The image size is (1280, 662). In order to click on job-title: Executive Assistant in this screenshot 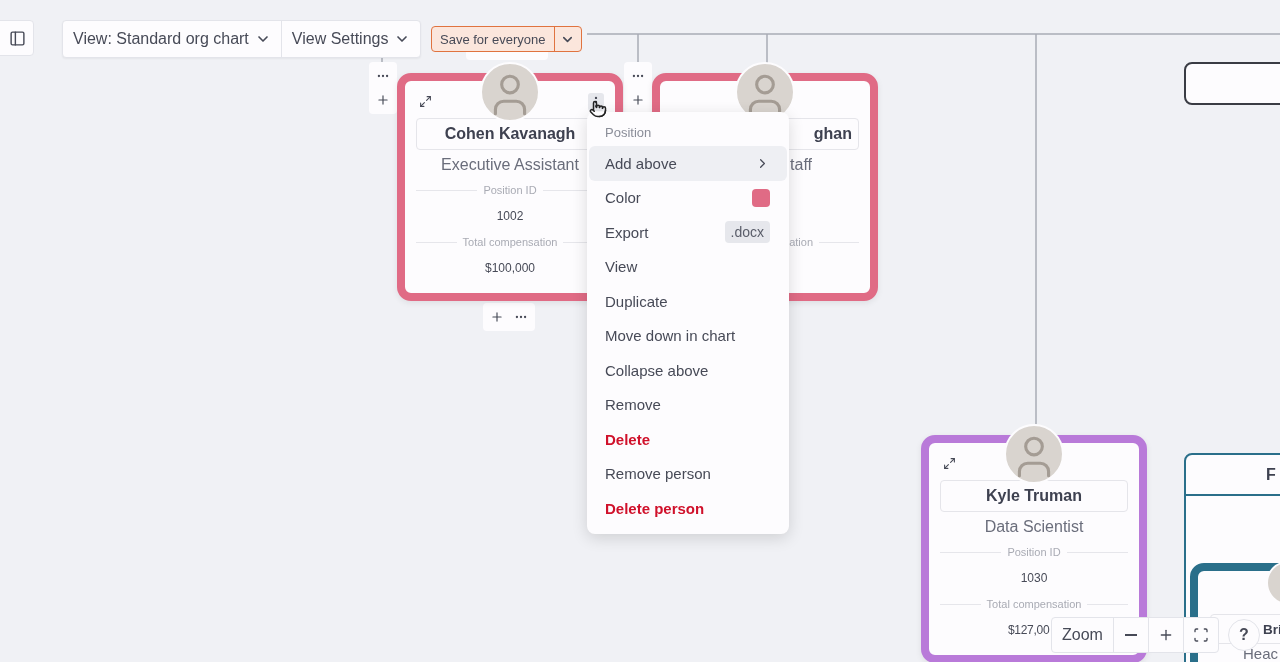, I will do `click(510, 165)`.